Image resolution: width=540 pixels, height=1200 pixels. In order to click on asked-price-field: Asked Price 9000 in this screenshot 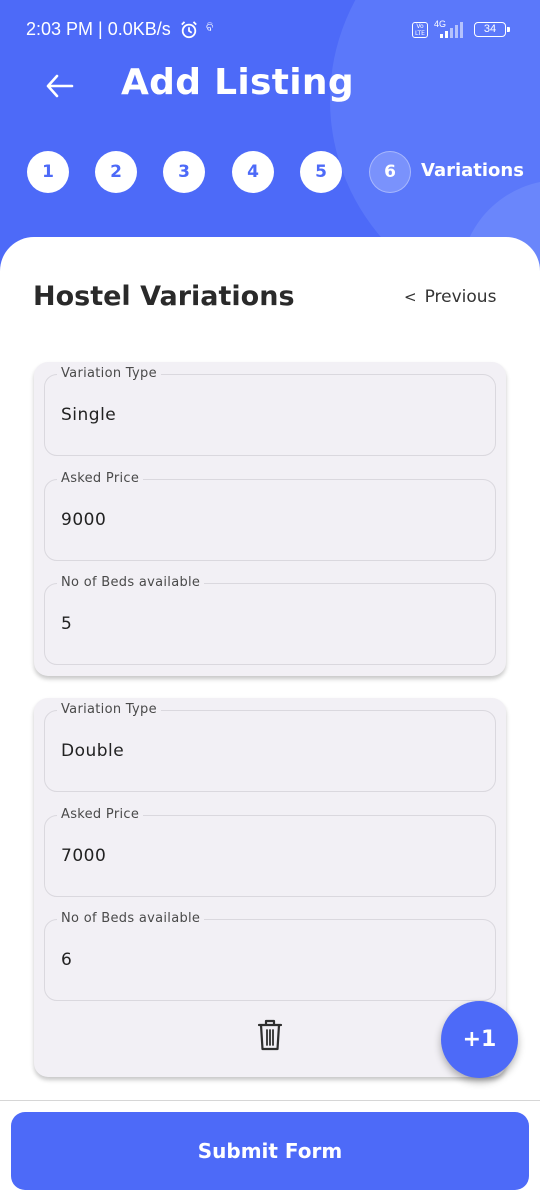, I will do `click(270, 516)`.